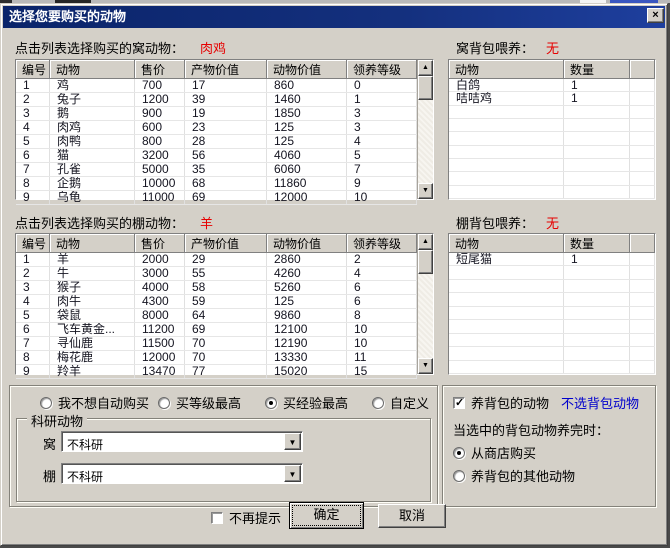 This screenshot has height=548, width=670. I want to click on feed-bag-animals-option: ✓ 养背包的动物 不选背包动物, so click(546, 402).